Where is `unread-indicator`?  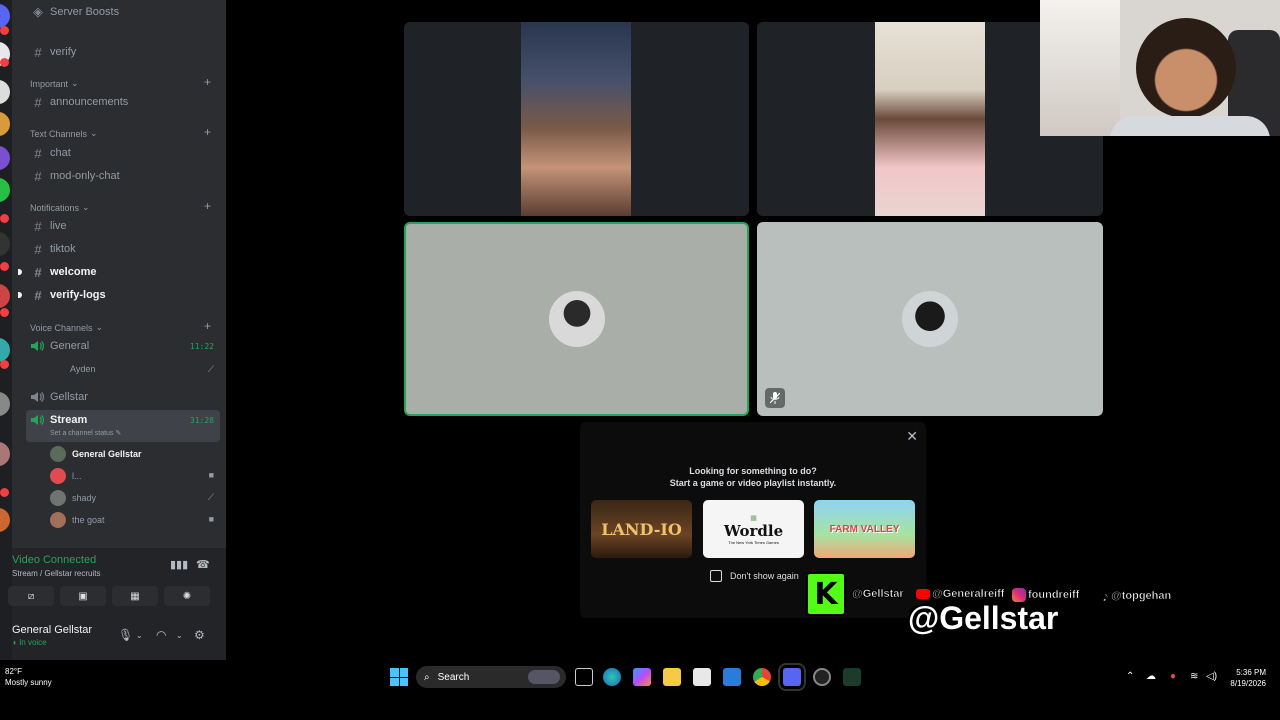 unread-indicator is located at coordinates (20, 295).